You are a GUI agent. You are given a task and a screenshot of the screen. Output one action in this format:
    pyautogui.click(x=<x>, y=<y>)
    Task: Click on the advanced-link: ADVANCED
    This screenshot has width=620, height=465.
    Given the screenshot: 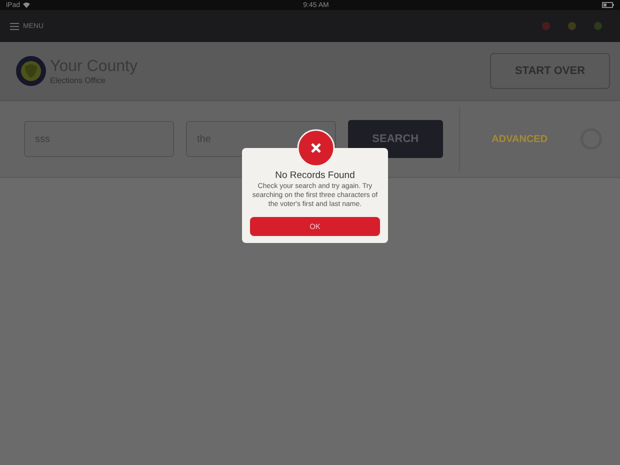 What is the action you would take?
    pyautogui.click(x=520, y=139)
    